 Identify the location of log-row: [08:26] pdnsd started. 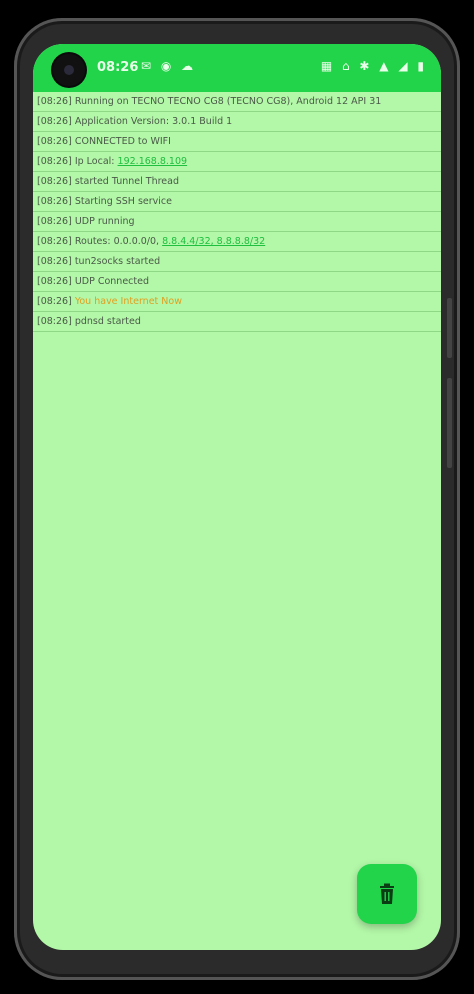
(237, 322).